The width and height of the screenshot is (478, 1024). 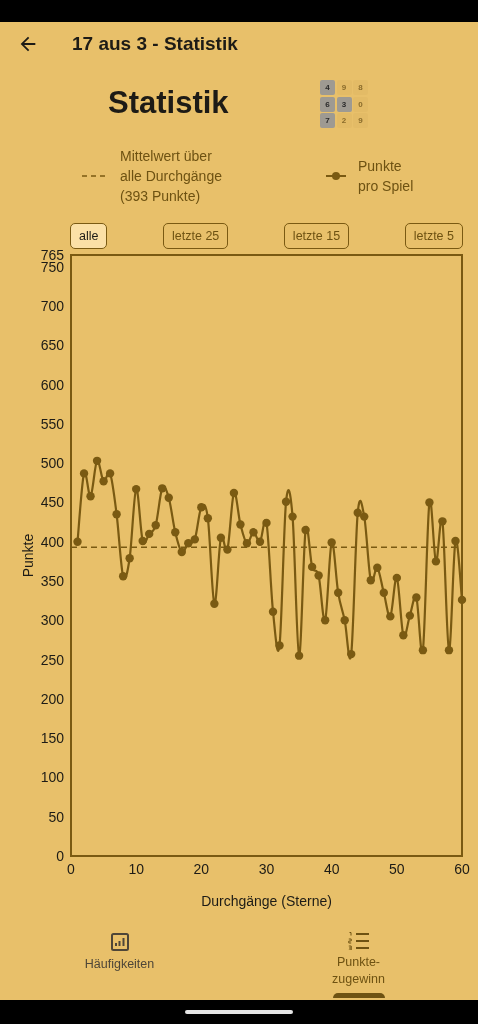 What do you see at coordinates (52, 256) in the screenshot?
I see `y-tick-label: 765` at bounding box center [52, 256].